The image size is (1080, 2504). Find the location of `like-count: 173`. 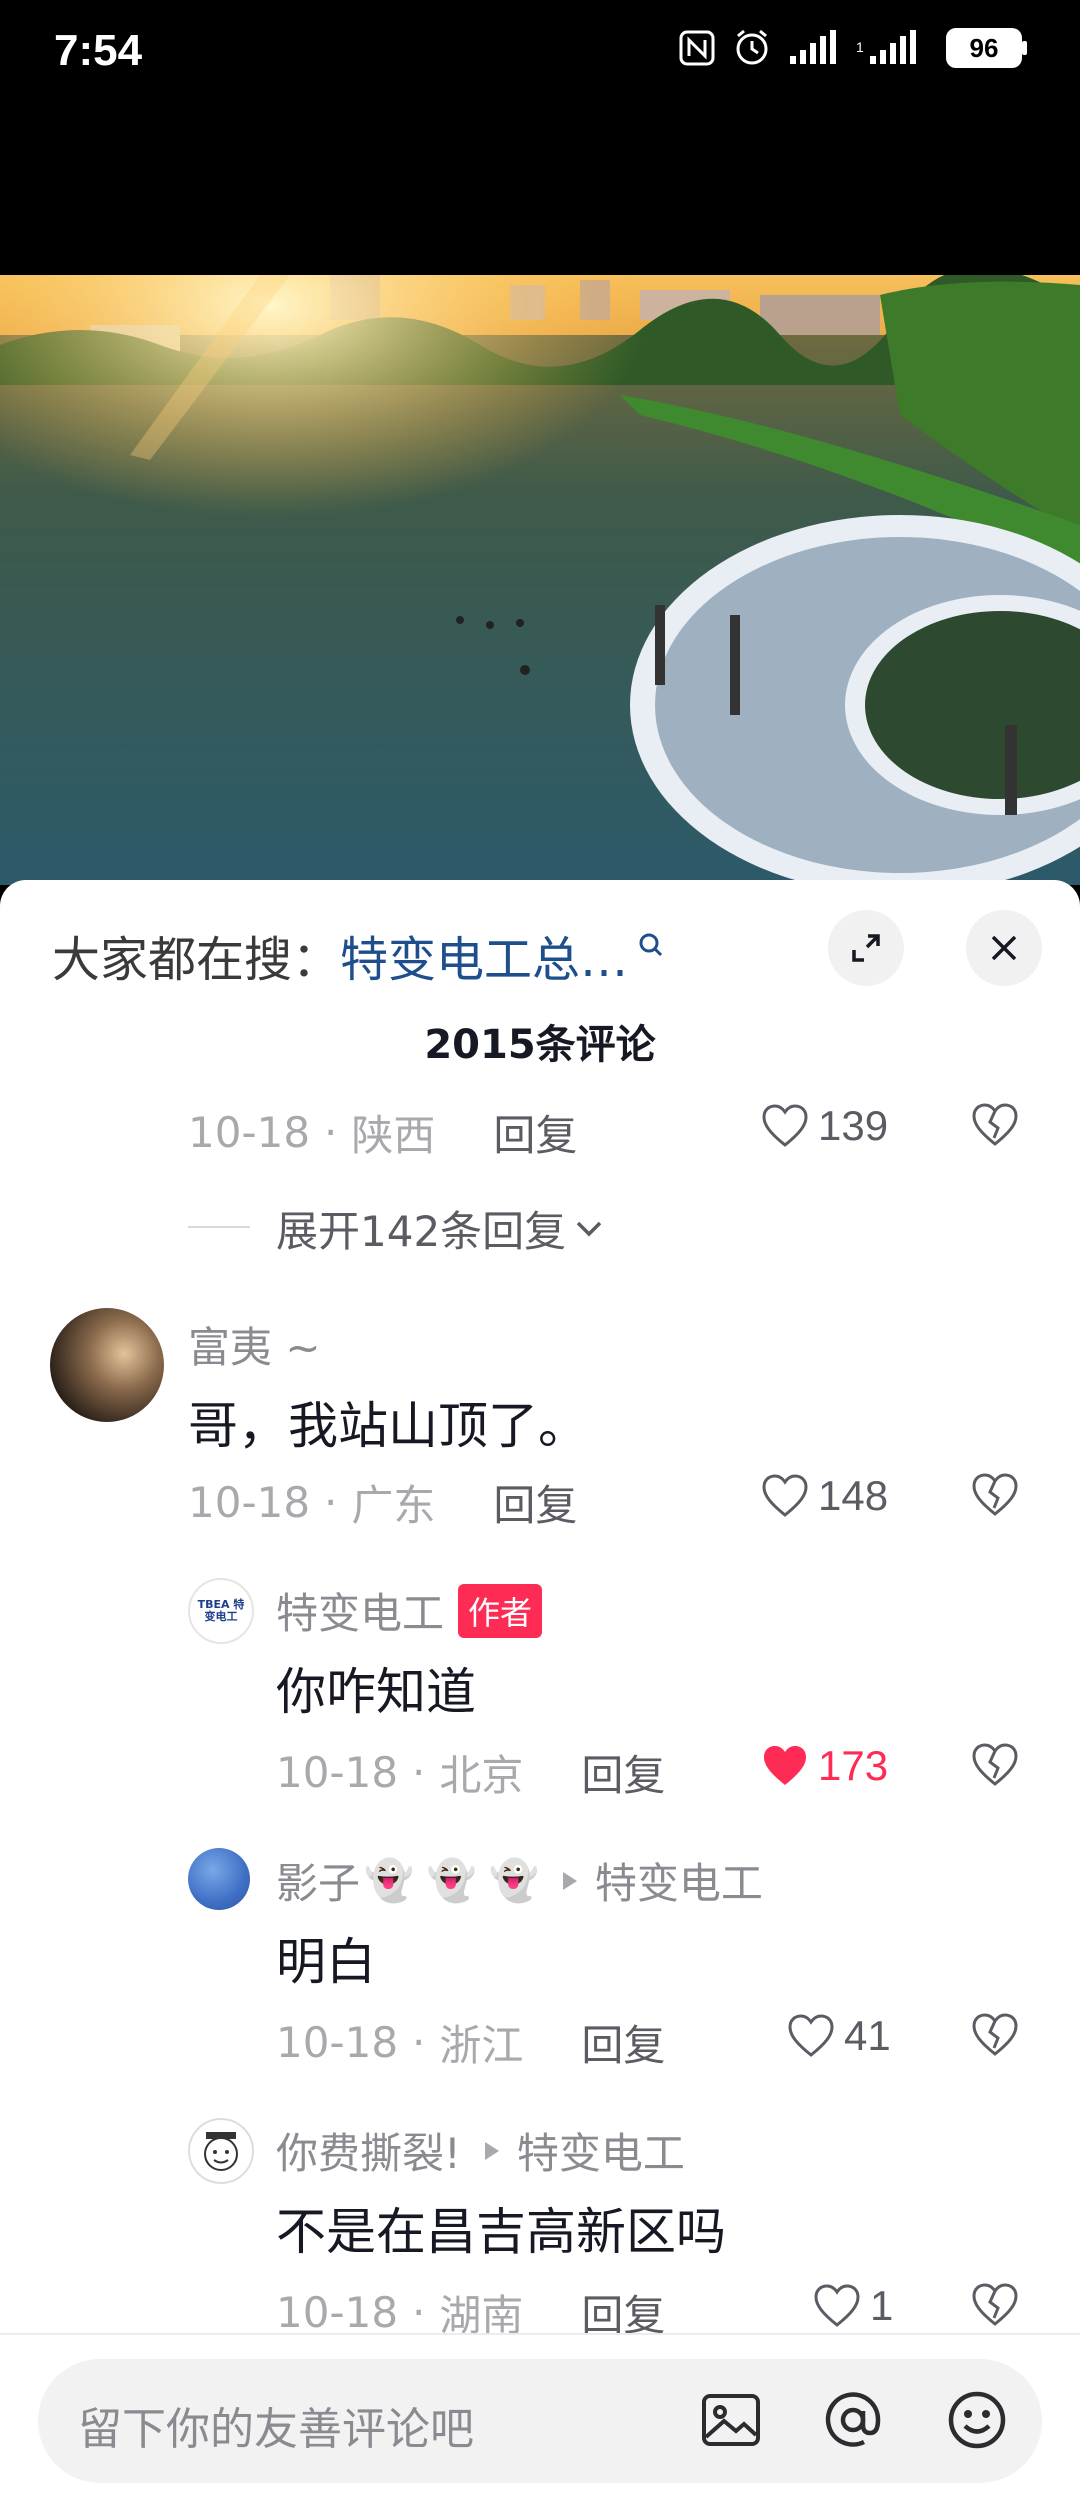

like-count: 173 is located at coordinates (853, 1765).